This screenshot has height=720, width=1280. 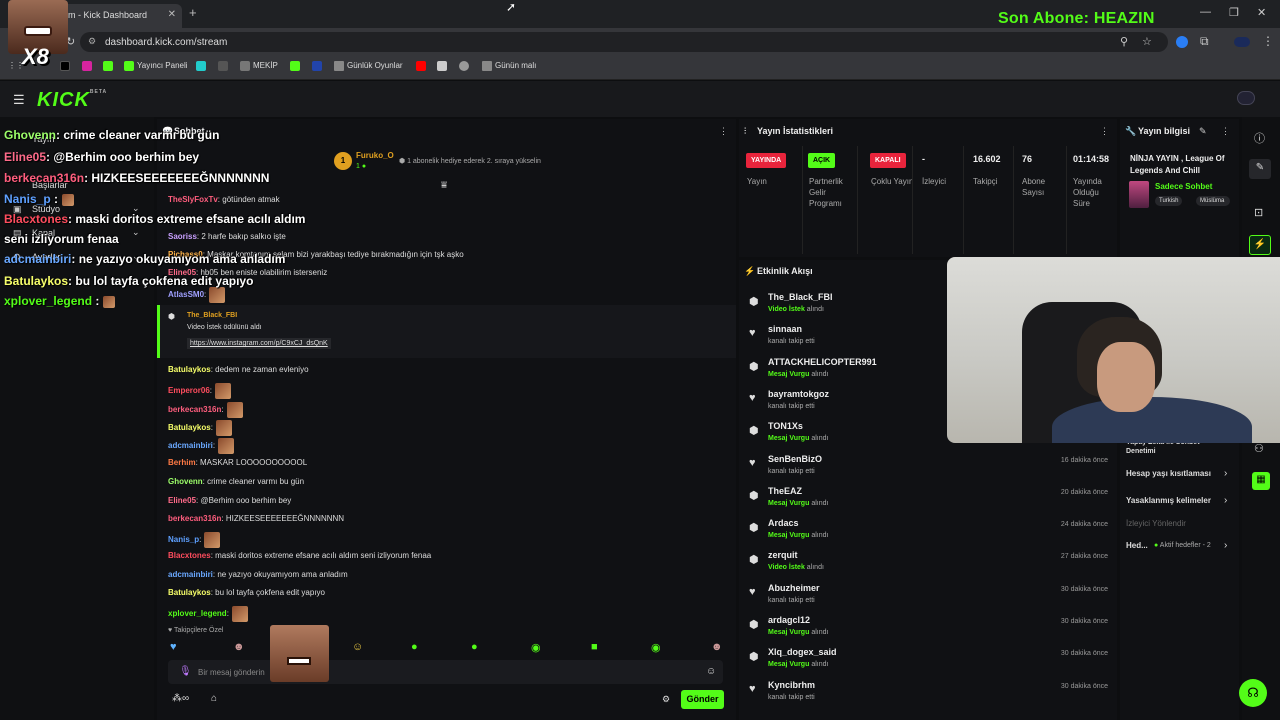 I want to click on screen-icon: ⊡, so click(x=1258, y=212).